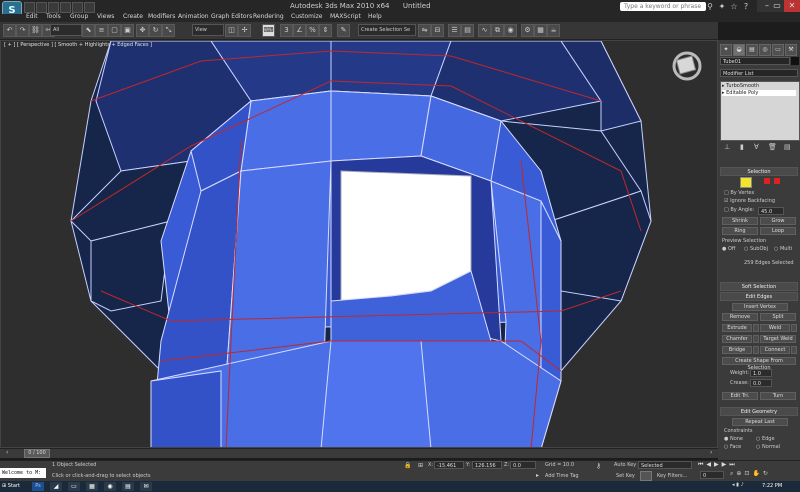  I want to click on modifier-list-dropdown: Modifier List, so click(759, 73).